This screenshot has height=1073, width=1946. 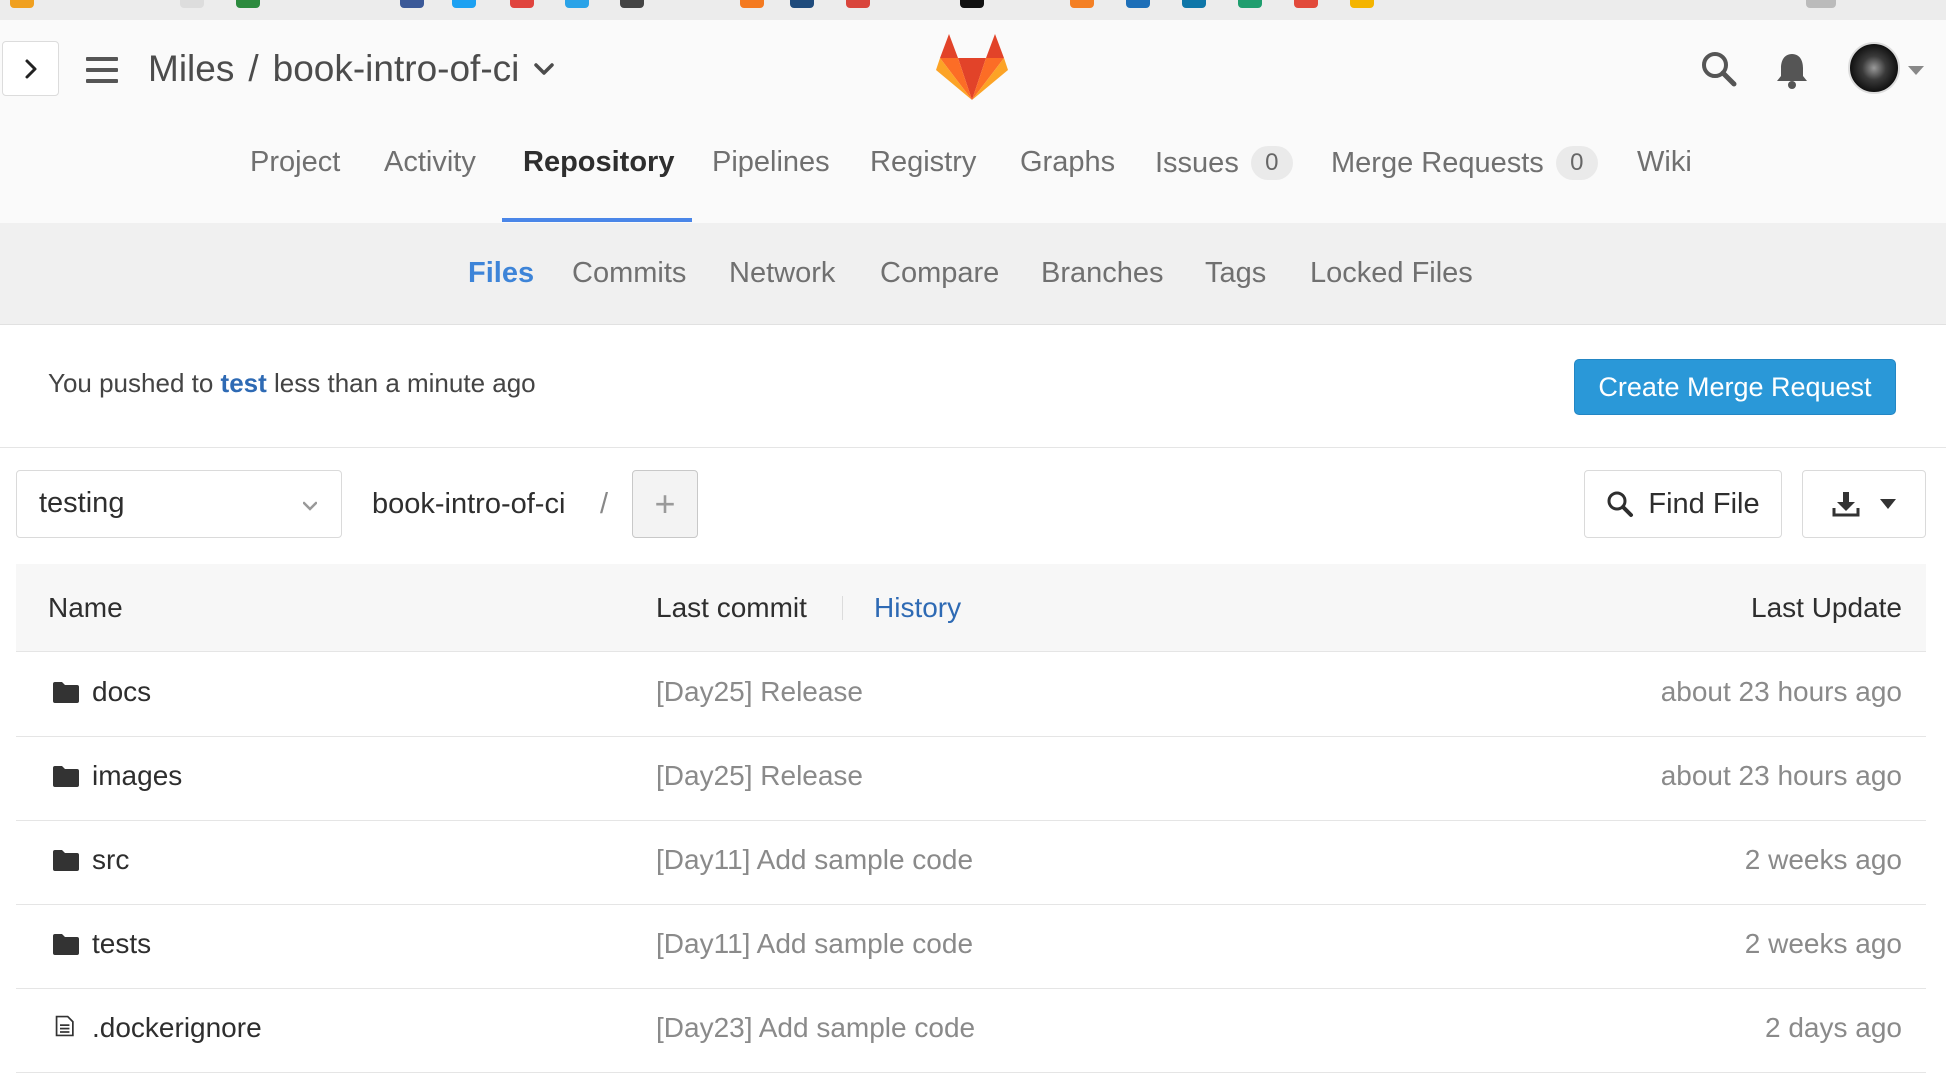 I want to click on download-dropdown-button, so click(x=1864, y=504).